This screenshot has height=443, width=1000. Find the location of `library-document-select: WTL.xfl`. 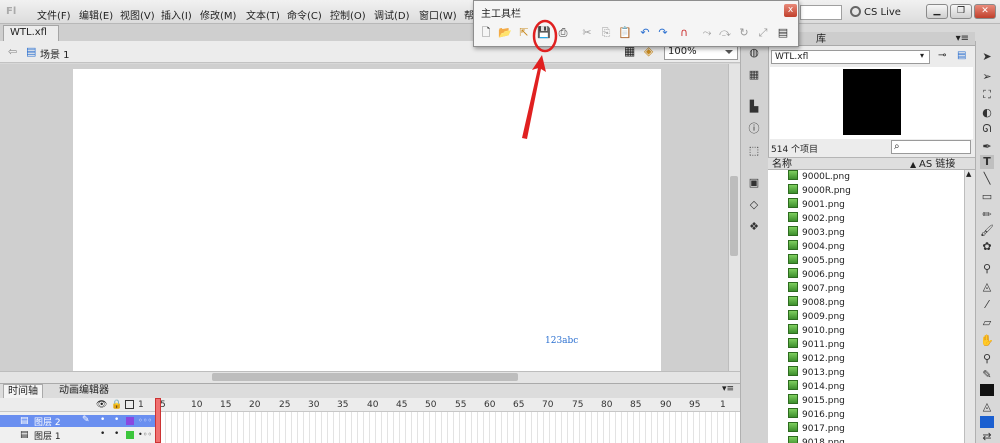

library-document-select: WTL.xfl is located at coordinates (850, 57).